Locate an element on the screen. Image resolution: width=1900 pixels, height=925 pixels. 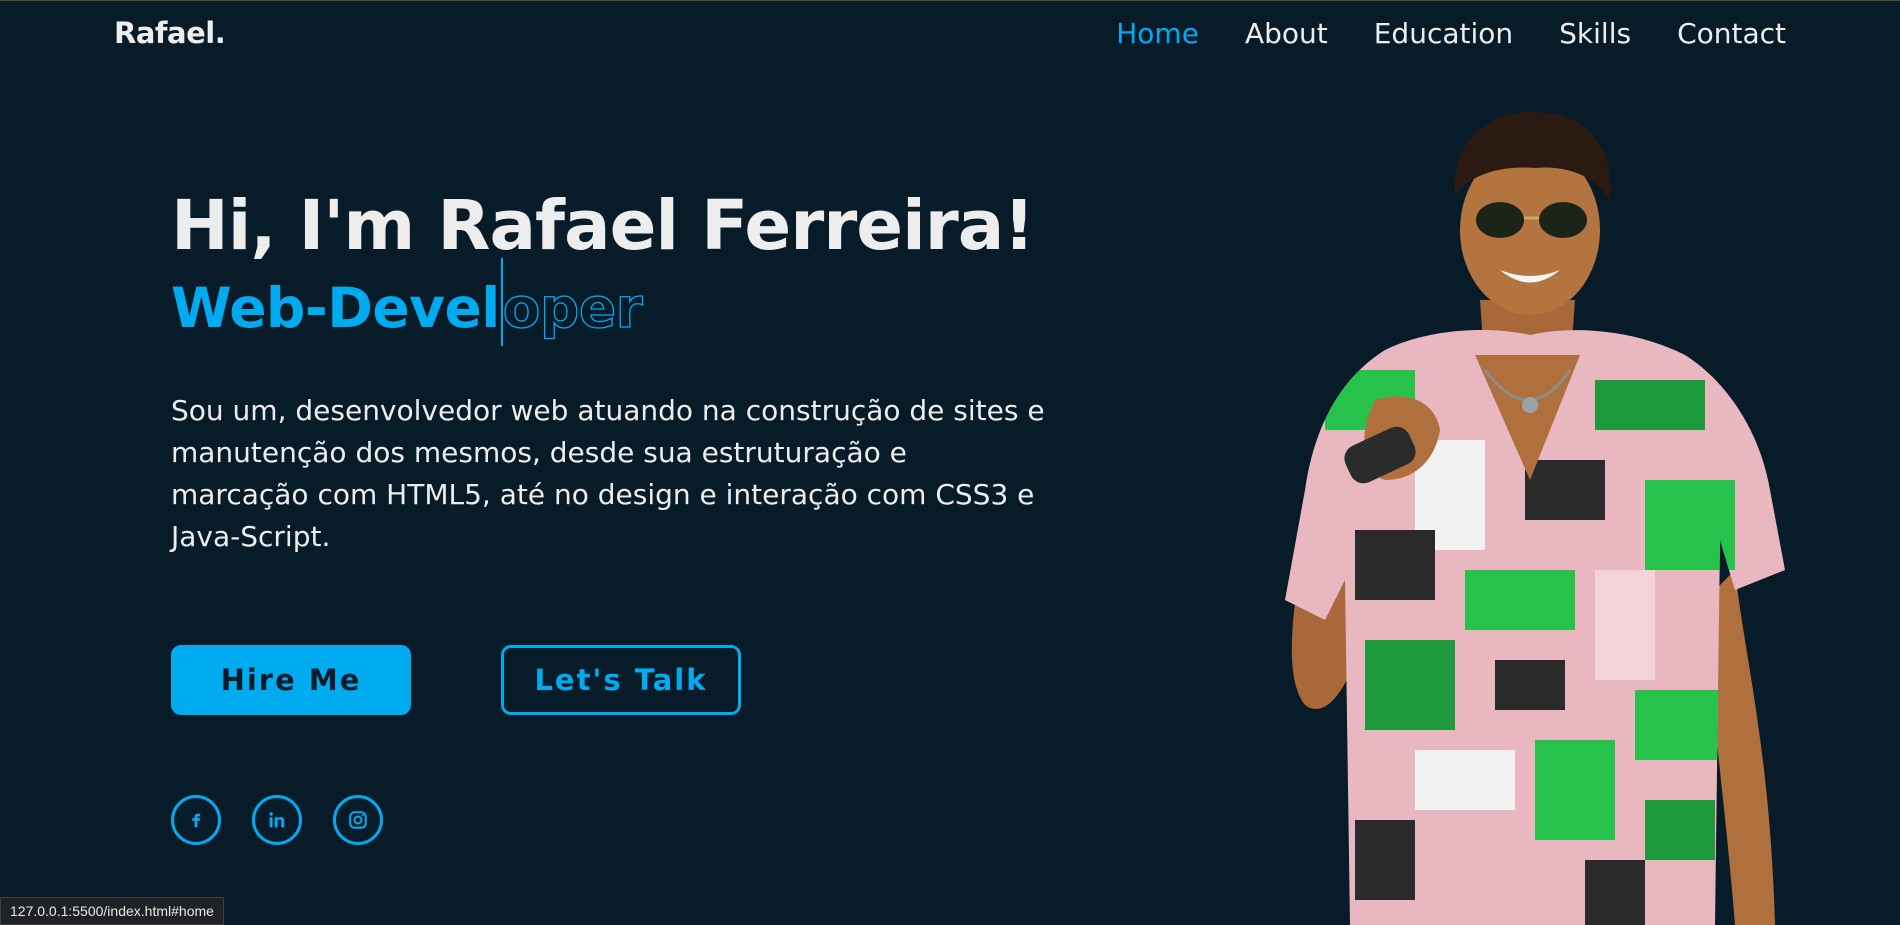
facebook-link is located at coordinates (196, 820).